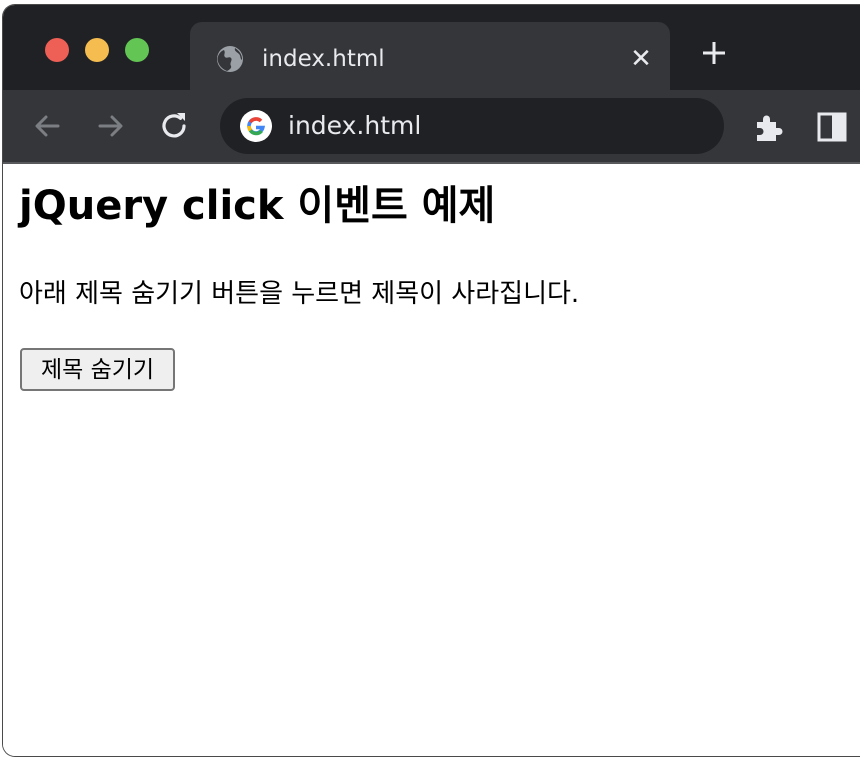 This screenshot has height=762, width=860. What do you see at coordinates (472, 126) in the screenshot?
I see `address-bar: index.html` at bounding box center [472, 126].